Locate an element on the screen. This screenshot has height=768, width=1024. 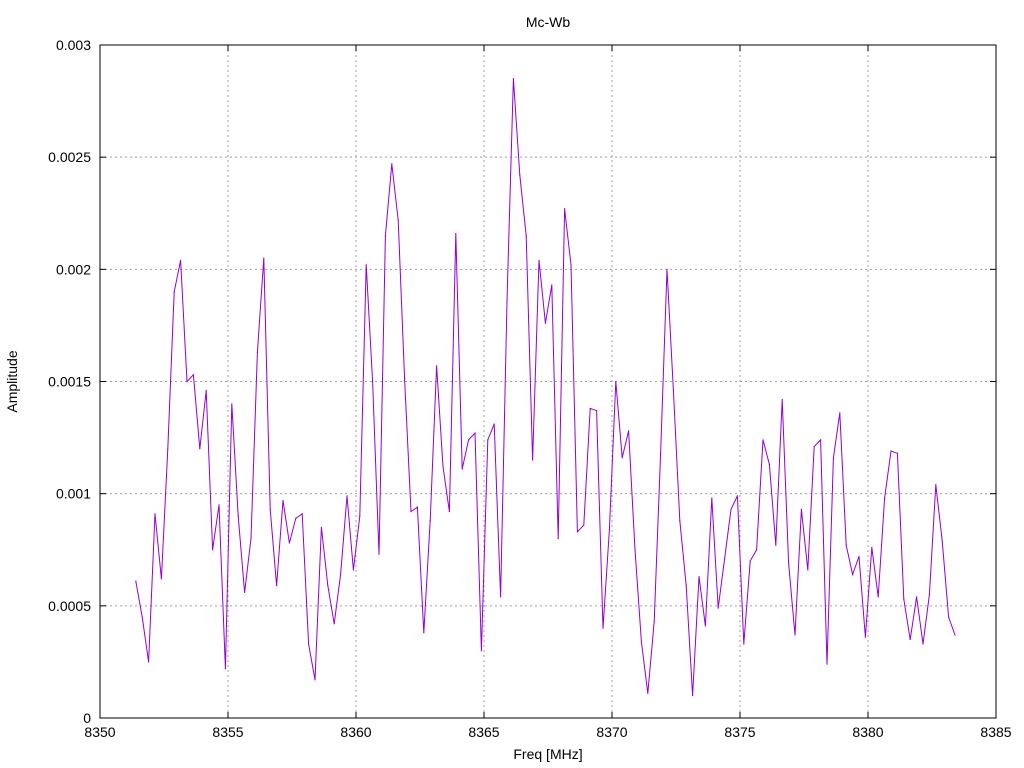
x-tick-label: 8350 is located at coordinates (99, 732).